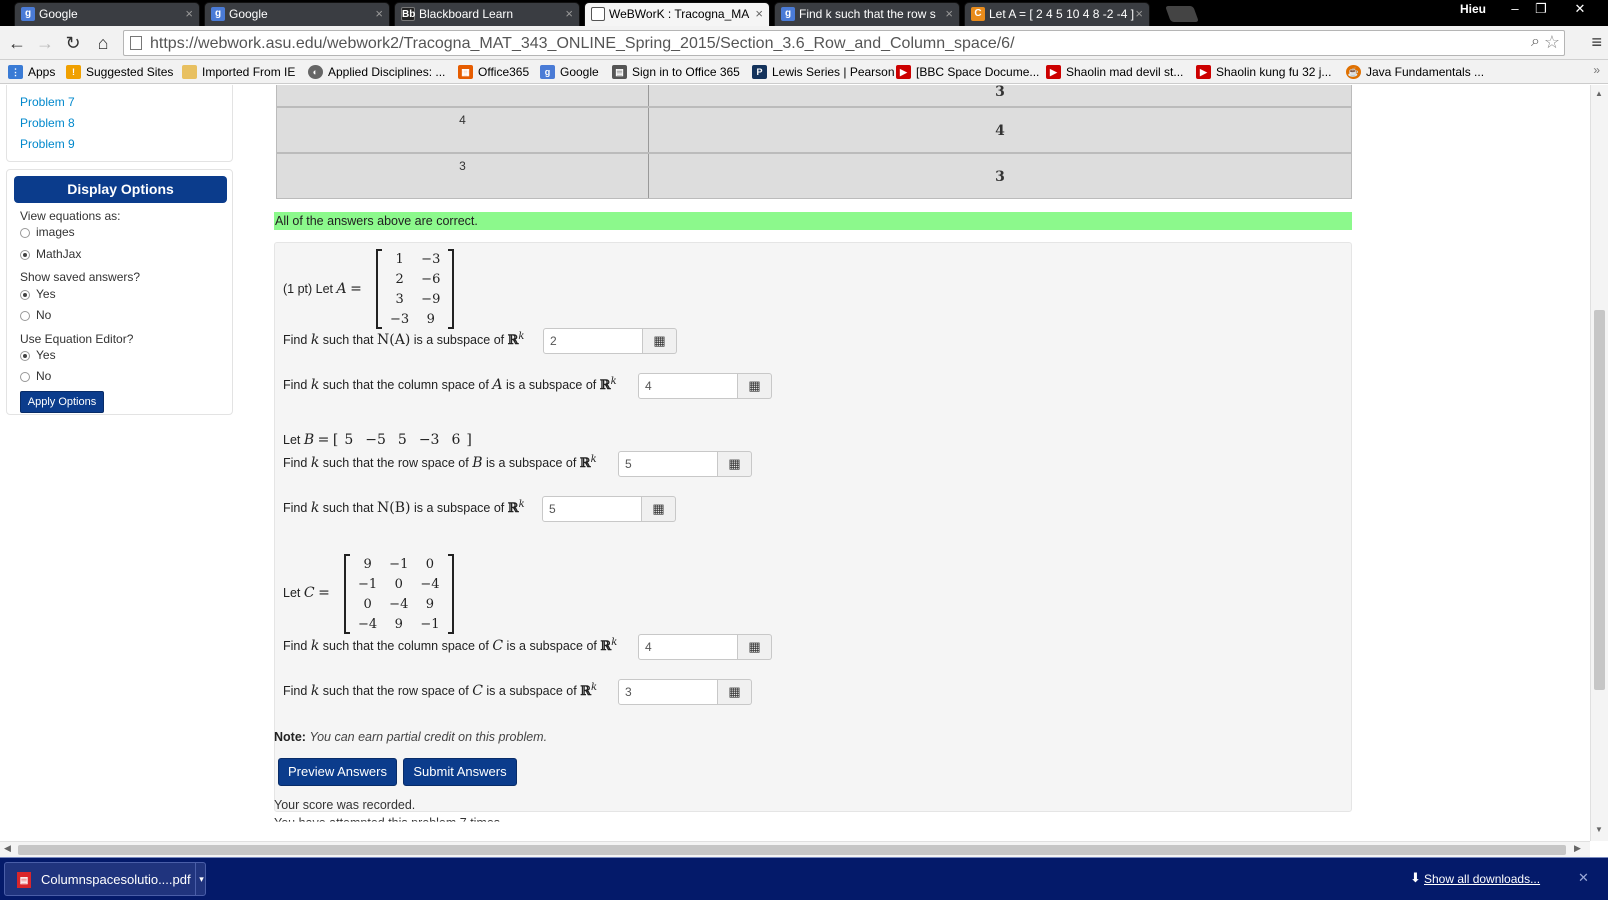 This screenshot has height=900, width=1608. Describe the element at coordinates (867, 14) in the screenshot. I see `tab-find-k: g Find k such that the row s ×` at that location.